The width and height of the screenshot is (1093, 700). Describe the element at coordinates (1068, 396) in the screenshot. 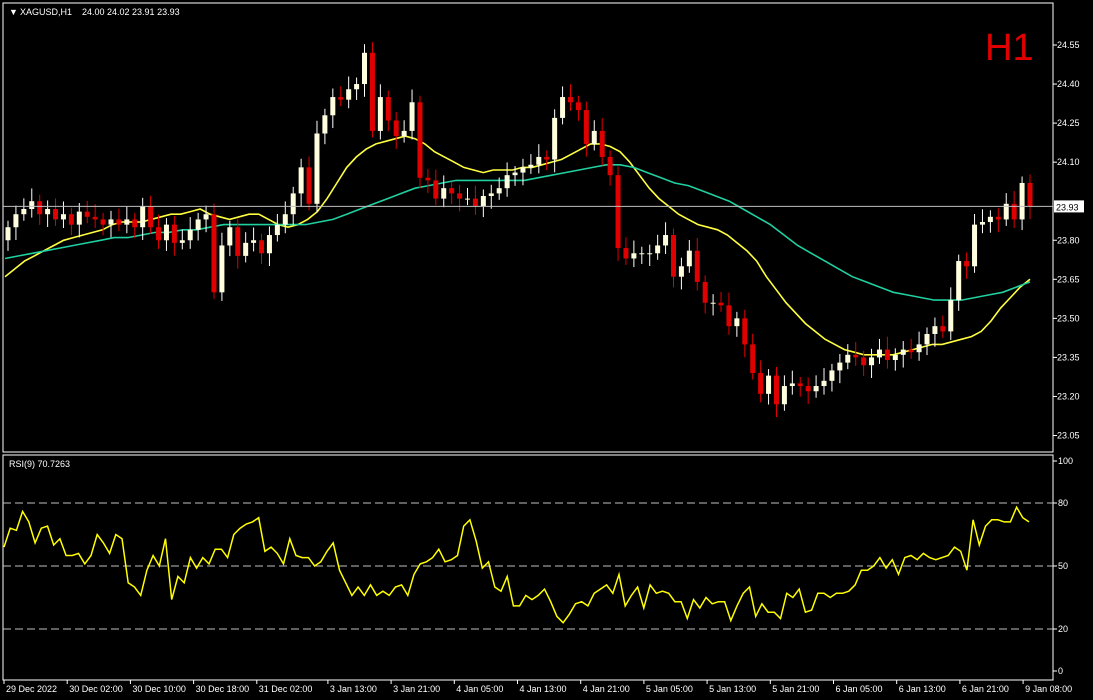

I see `price-tick-label: 23.20` at that location.